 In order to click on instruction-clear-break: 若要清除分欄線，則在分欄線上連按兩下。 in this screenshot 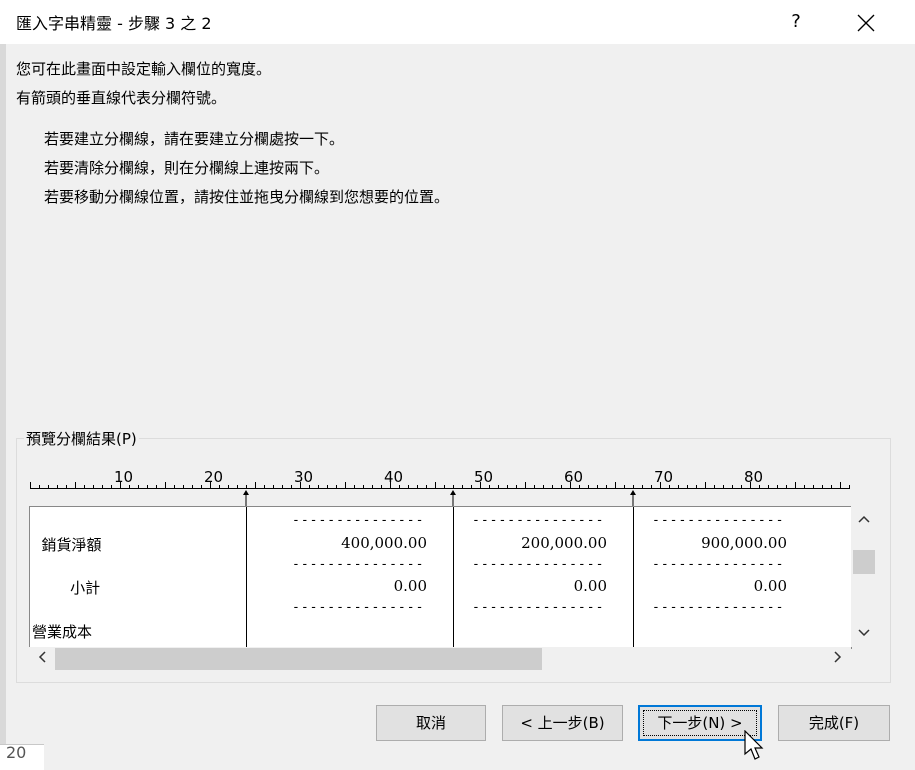, I will do `click(187, 168)`.